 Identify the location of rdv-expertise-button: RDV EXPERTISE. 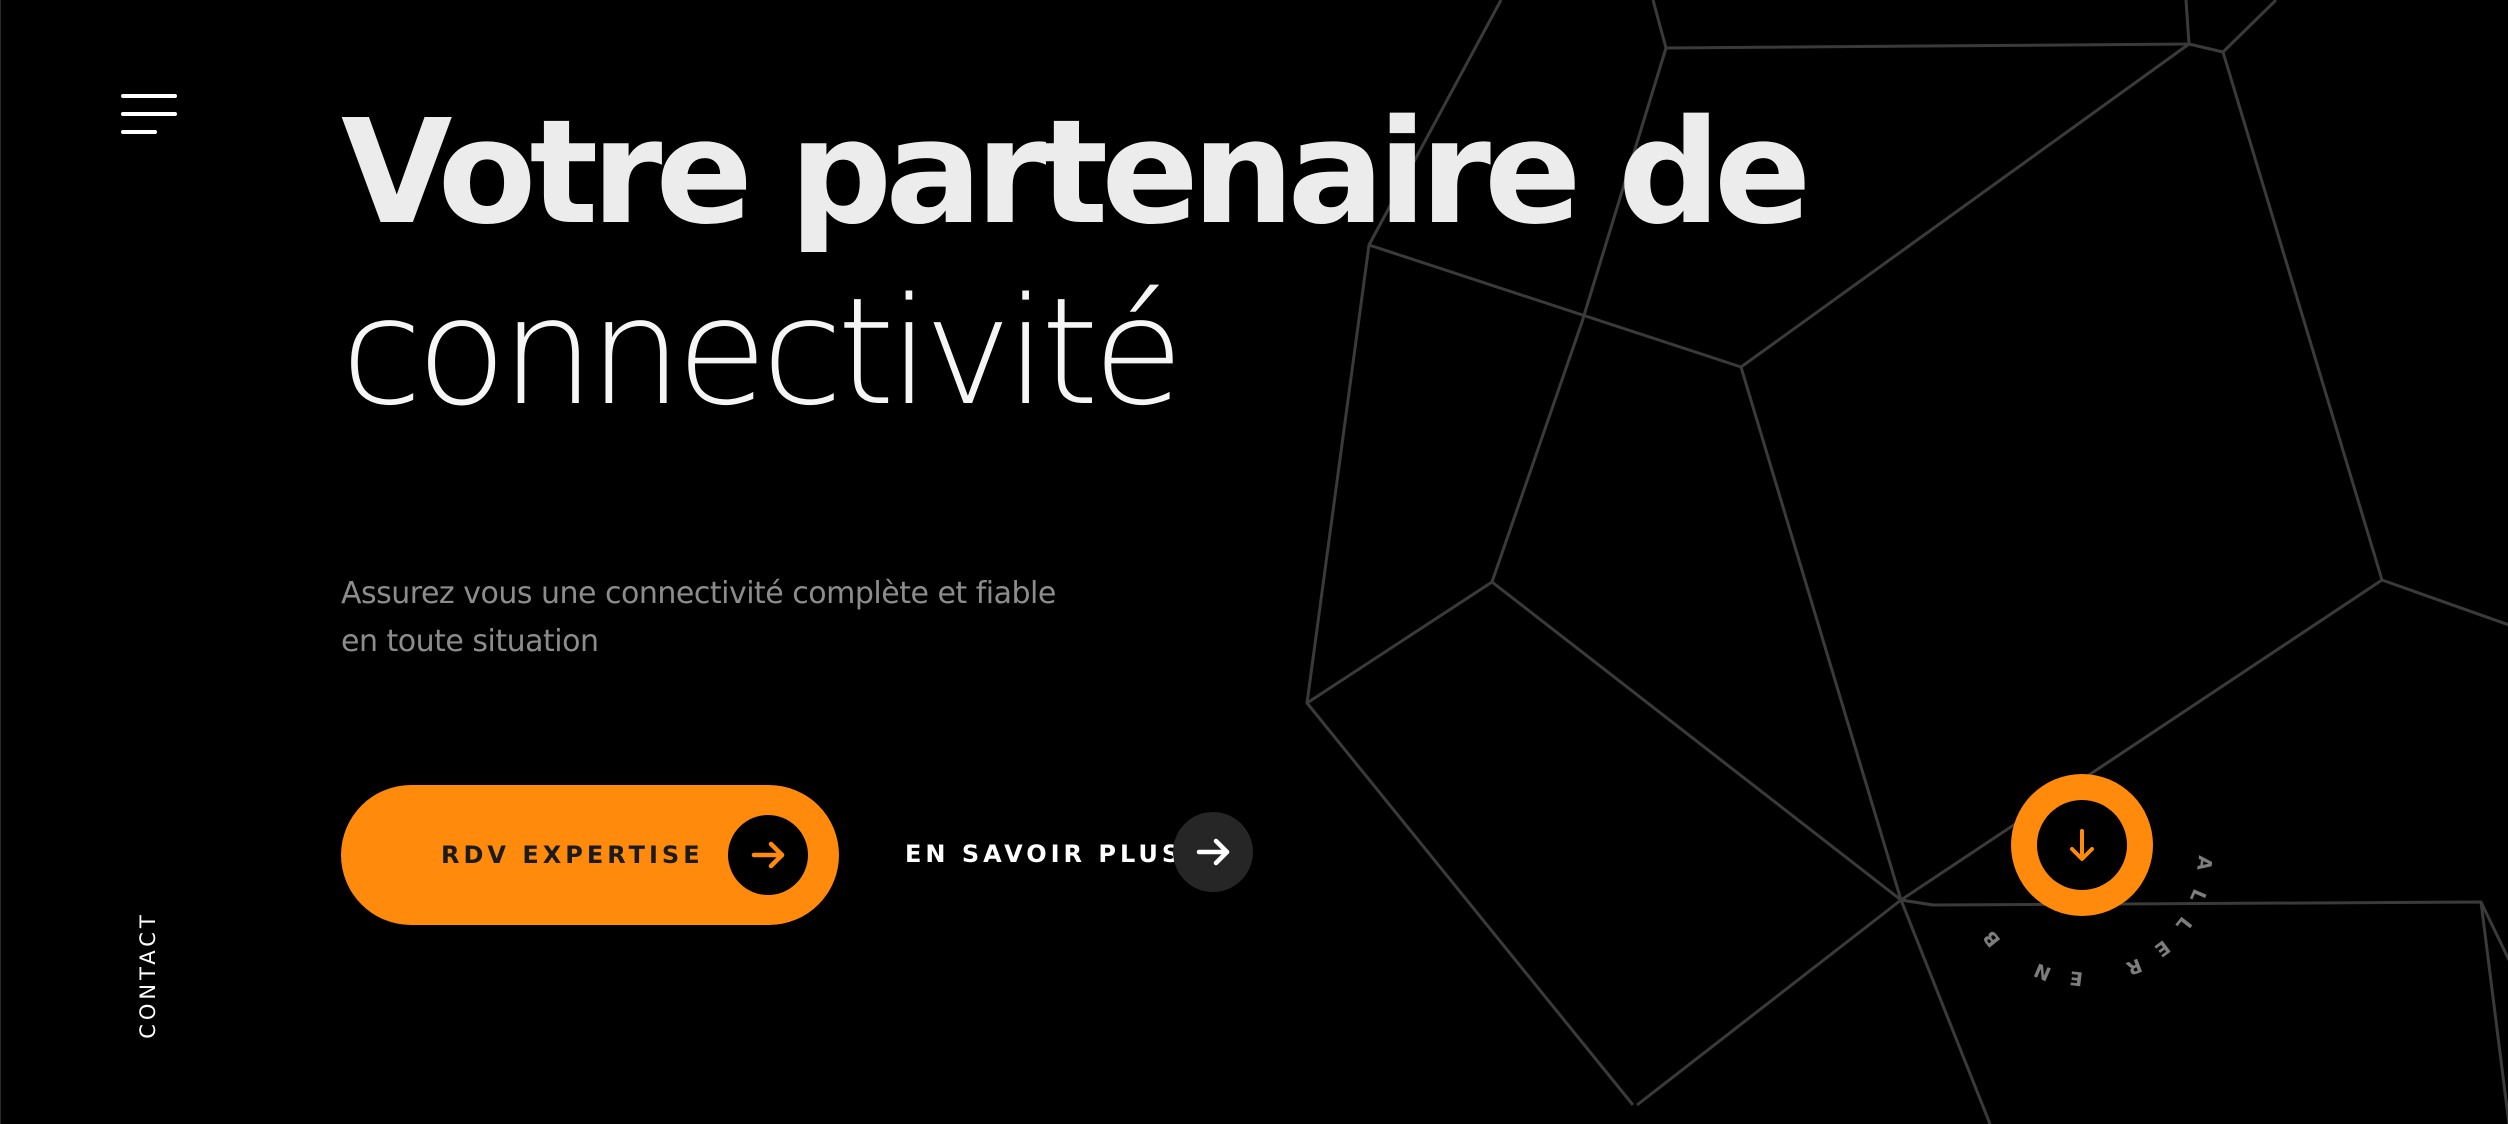
(590, 855).